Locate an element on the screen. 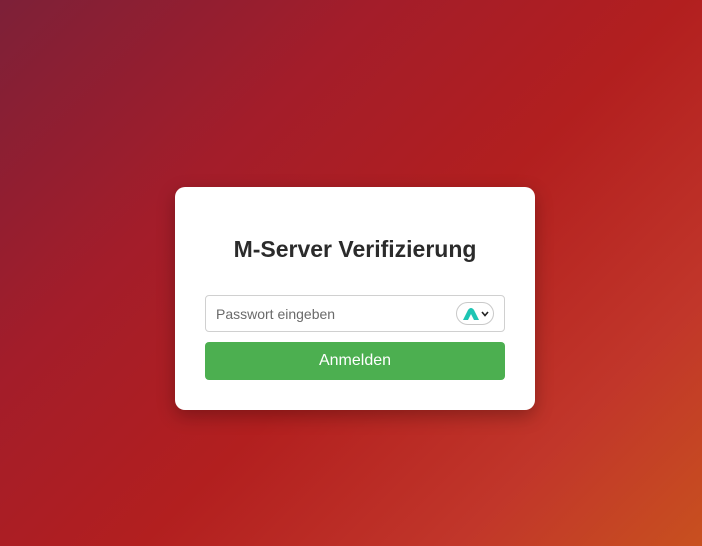 The image size is (702, 546). password-manager-logo-icon is located at coordinates (470, 313).